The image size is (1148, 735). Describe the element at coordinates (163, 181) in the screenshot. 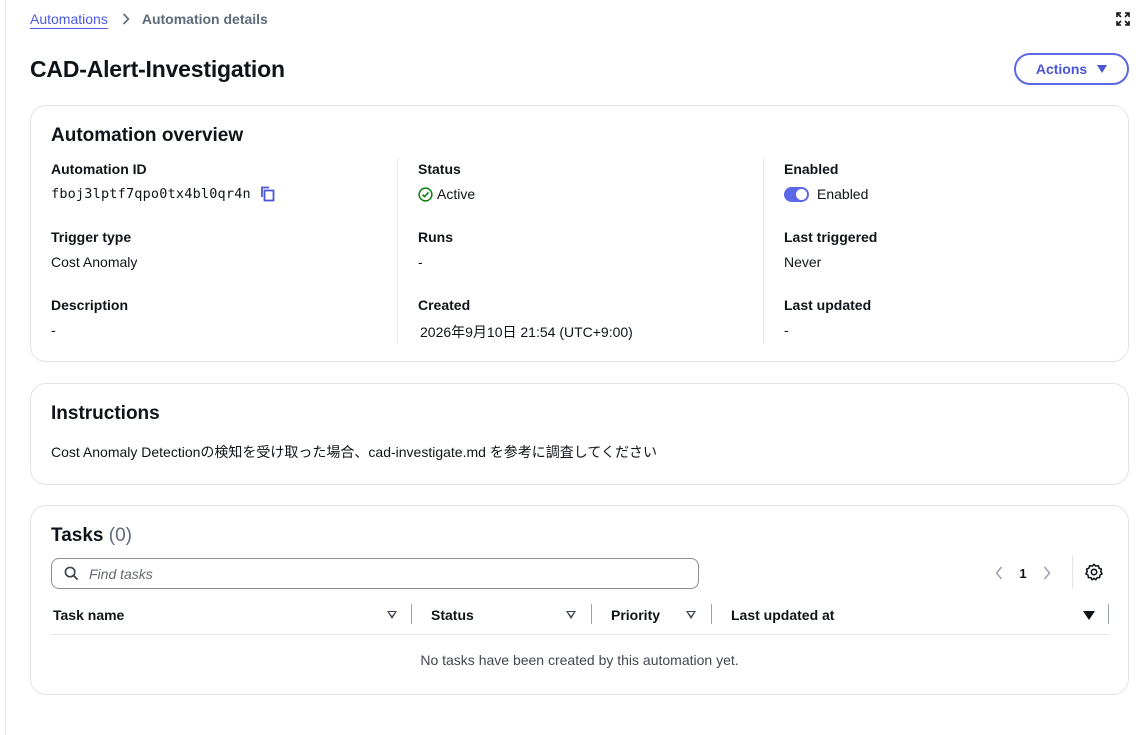

I see `automation-id-field: Automation ID fboj3lptf7qpo0tx4bl0qr4n` at that location.